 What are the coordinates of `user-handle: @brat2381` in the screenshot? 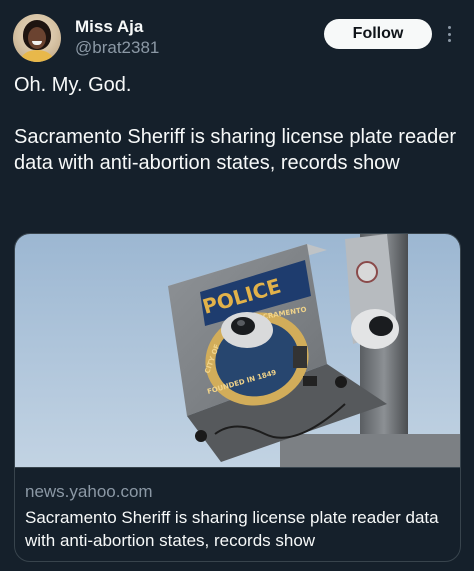 It's located at (117, 48).